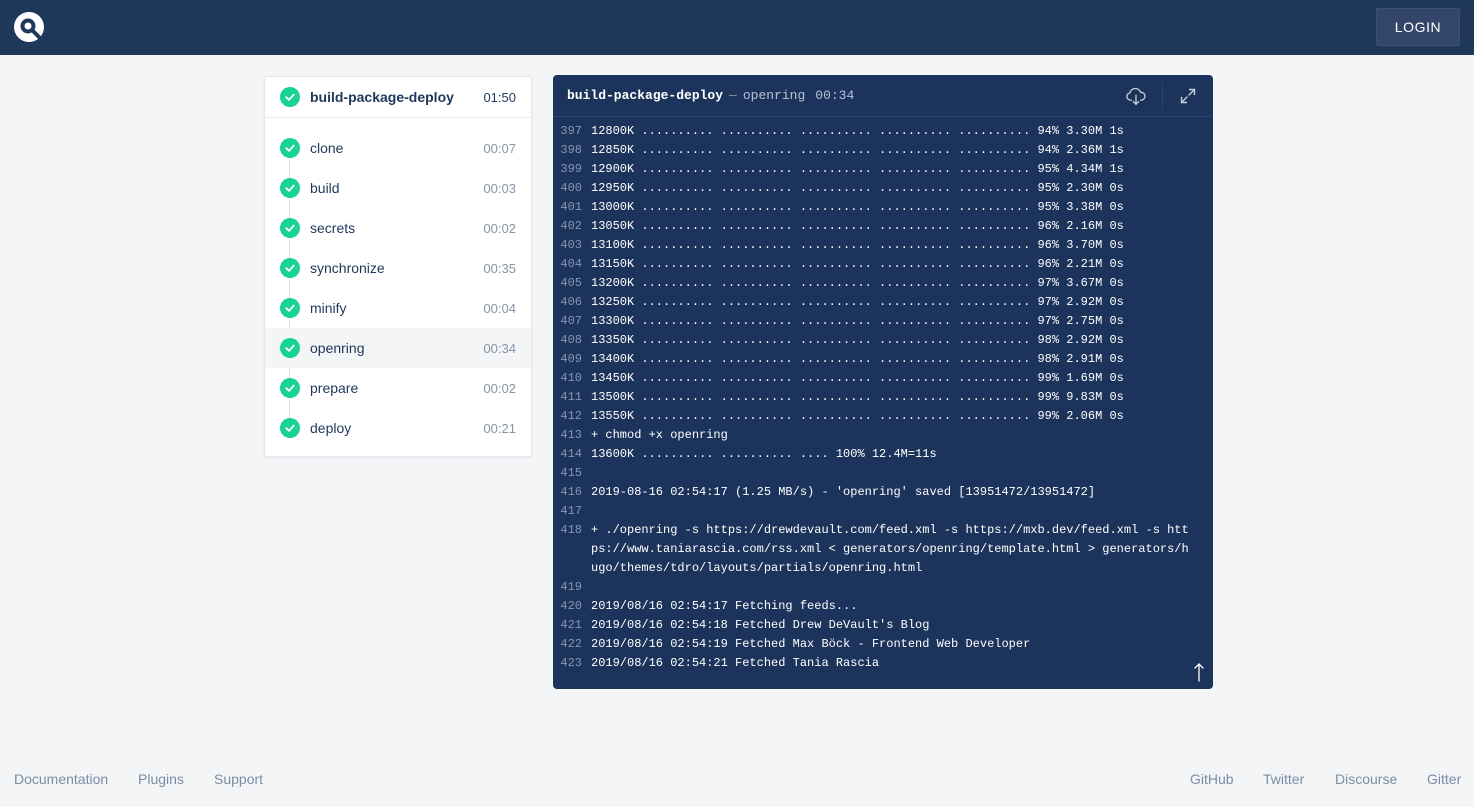 The width and height of the screenshot is (1474, 807). Describe the element at coordinates (572, 283) in the screenshot. I see `log-line-number: 405` at that location.